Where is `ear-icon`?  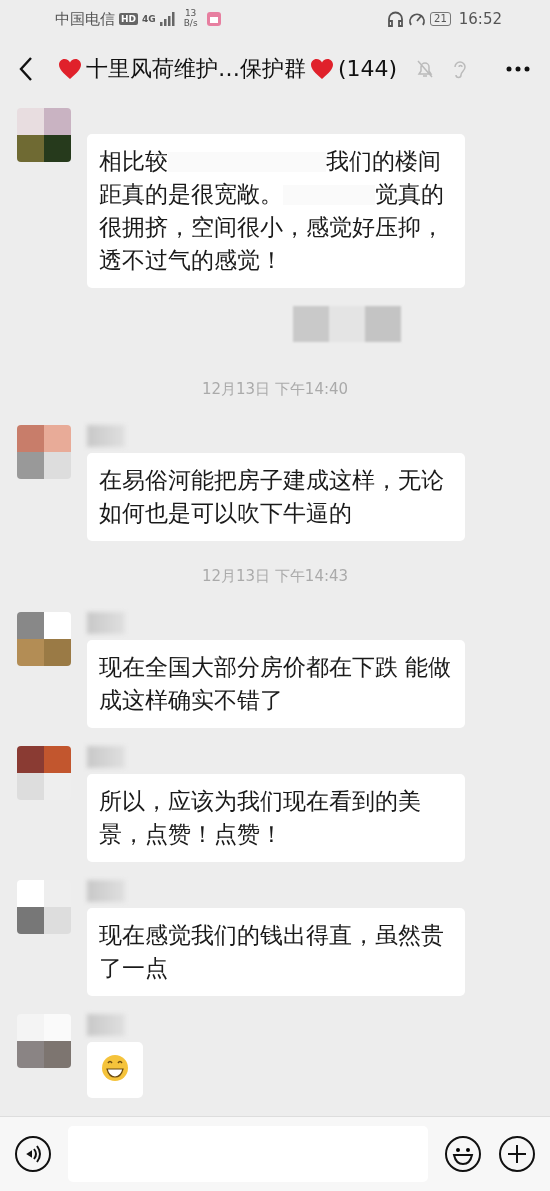 ear-icon is located at coordinates (460, 68).